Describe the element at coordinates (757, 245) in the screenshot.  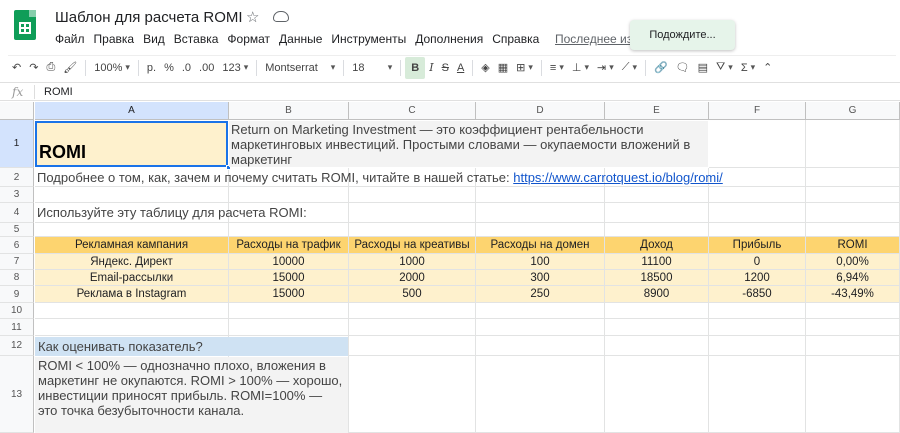
I see `table-header-profit: Прибыль` at that location.